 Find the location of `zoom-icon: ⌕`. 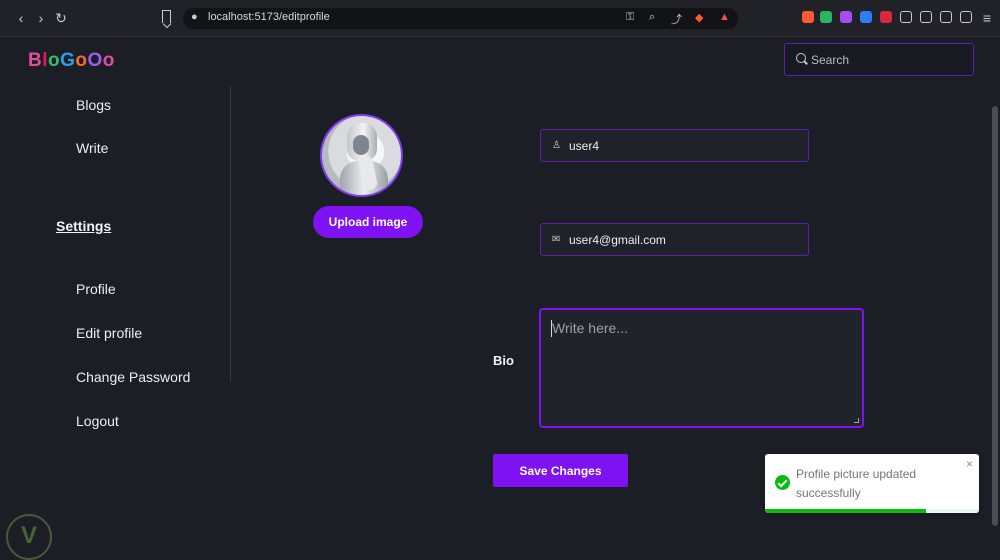

zoom-icon: ⌕ is located at coordinates (652, 17).